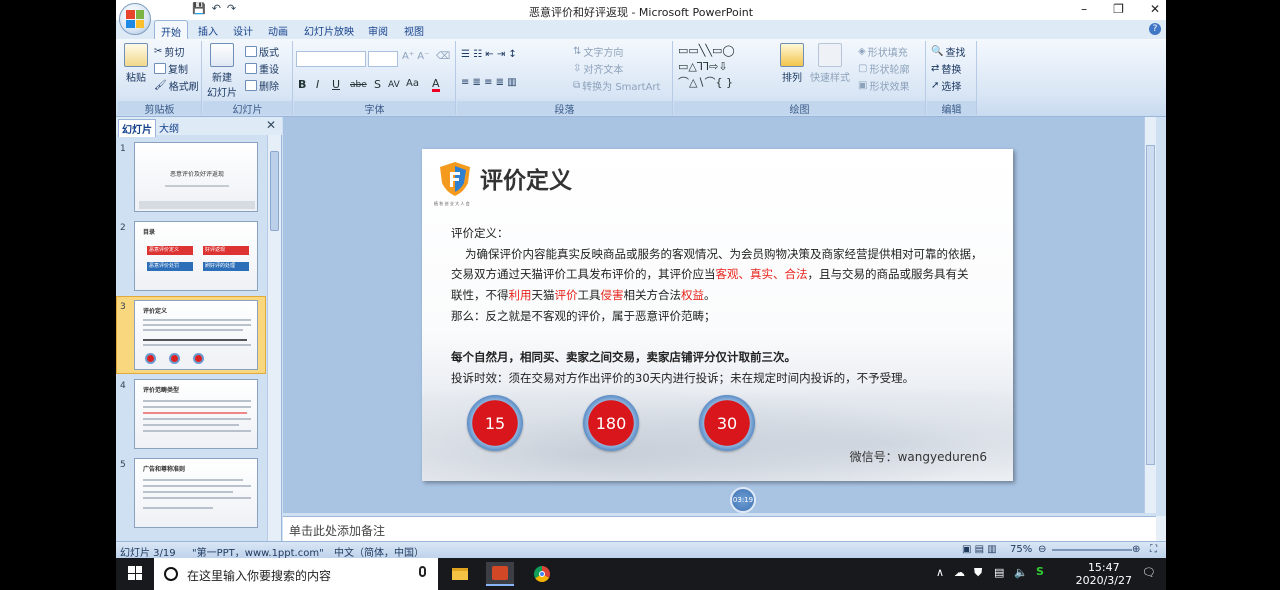 This screenshot has height=590, width=1280. I want to click on chevron-up-icon: ∧, so click(940, 572).